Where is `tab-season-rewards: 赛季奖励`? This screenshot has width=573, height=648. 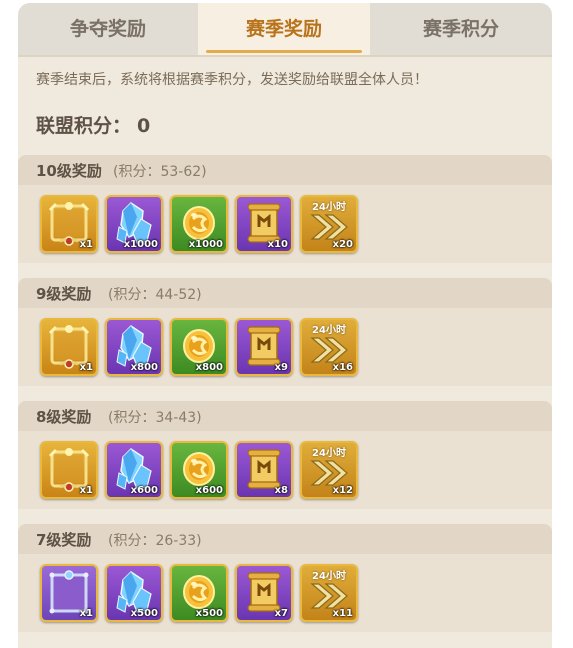 tab-season-rewards: 赛季奖励 is located at coordinates (284, 29).